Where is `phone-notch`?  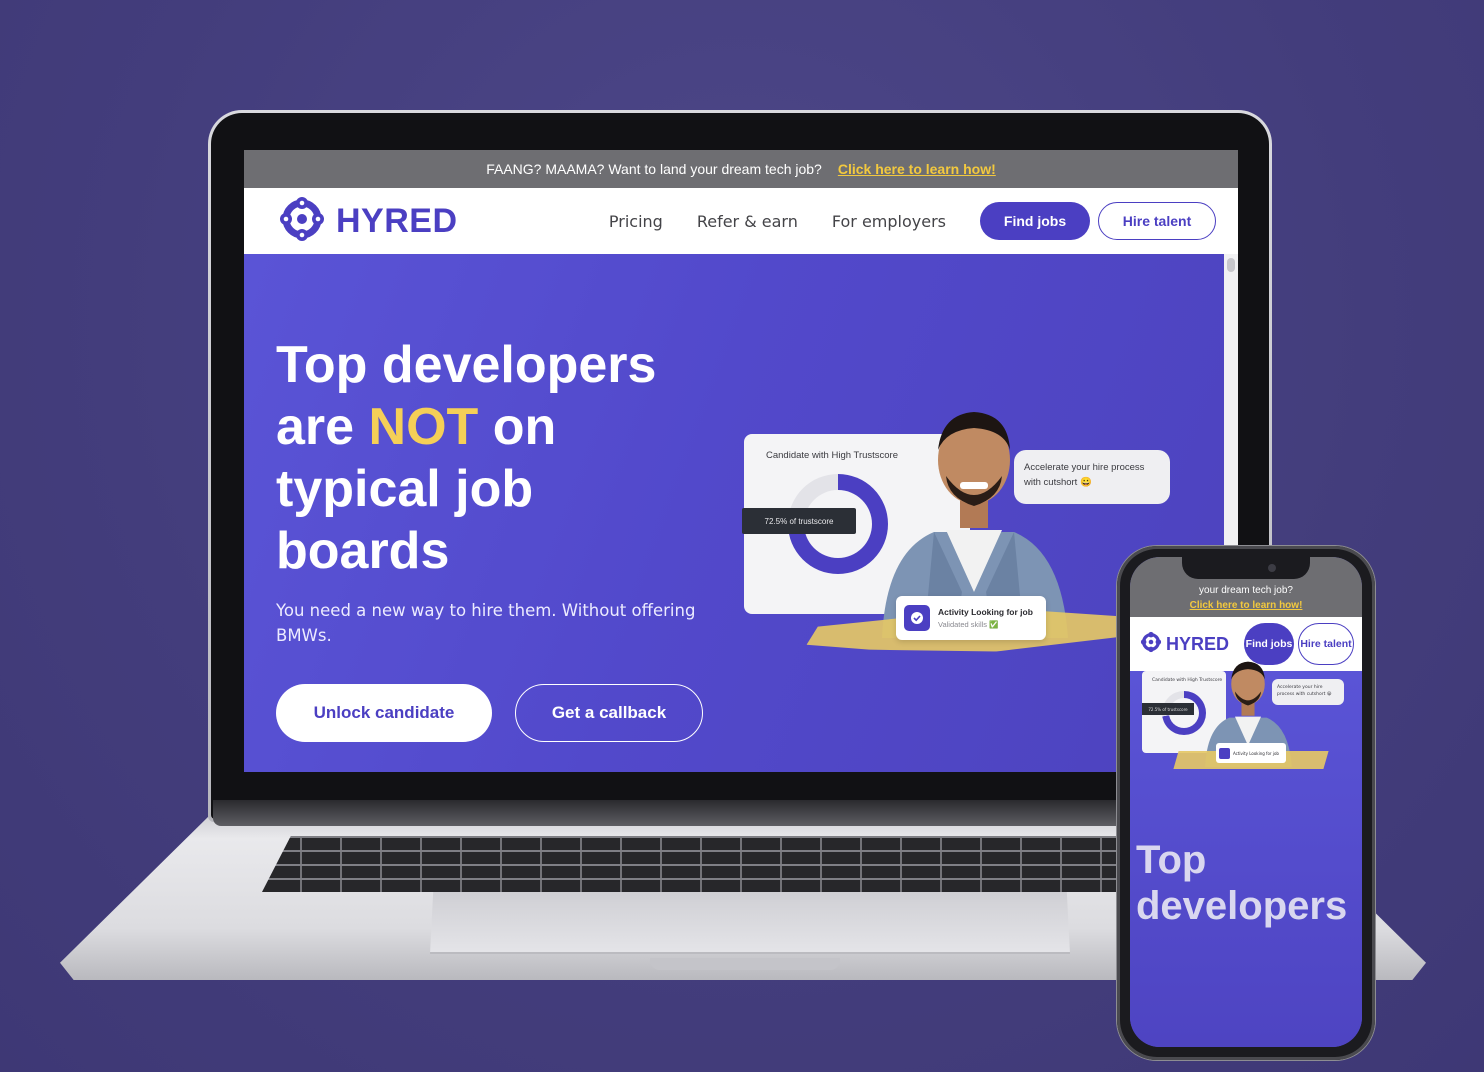
phone-notch is located at coordinates (1246, 568).